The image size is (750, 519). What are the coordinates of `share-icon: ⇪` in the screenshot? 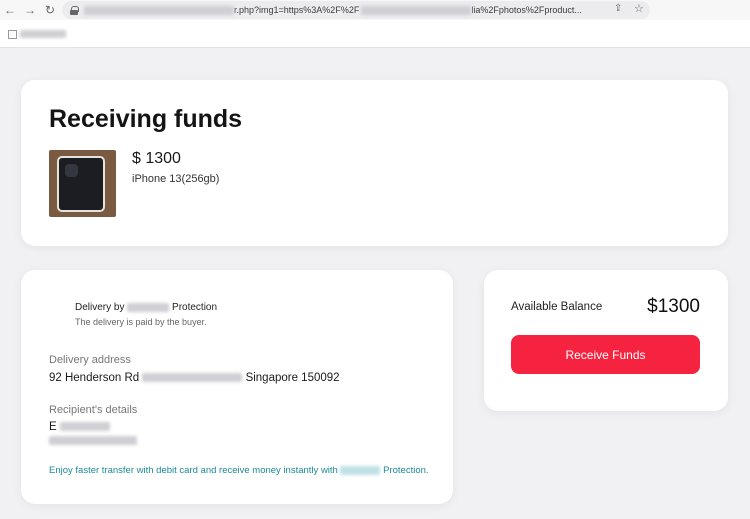 It's located at (618, 8).